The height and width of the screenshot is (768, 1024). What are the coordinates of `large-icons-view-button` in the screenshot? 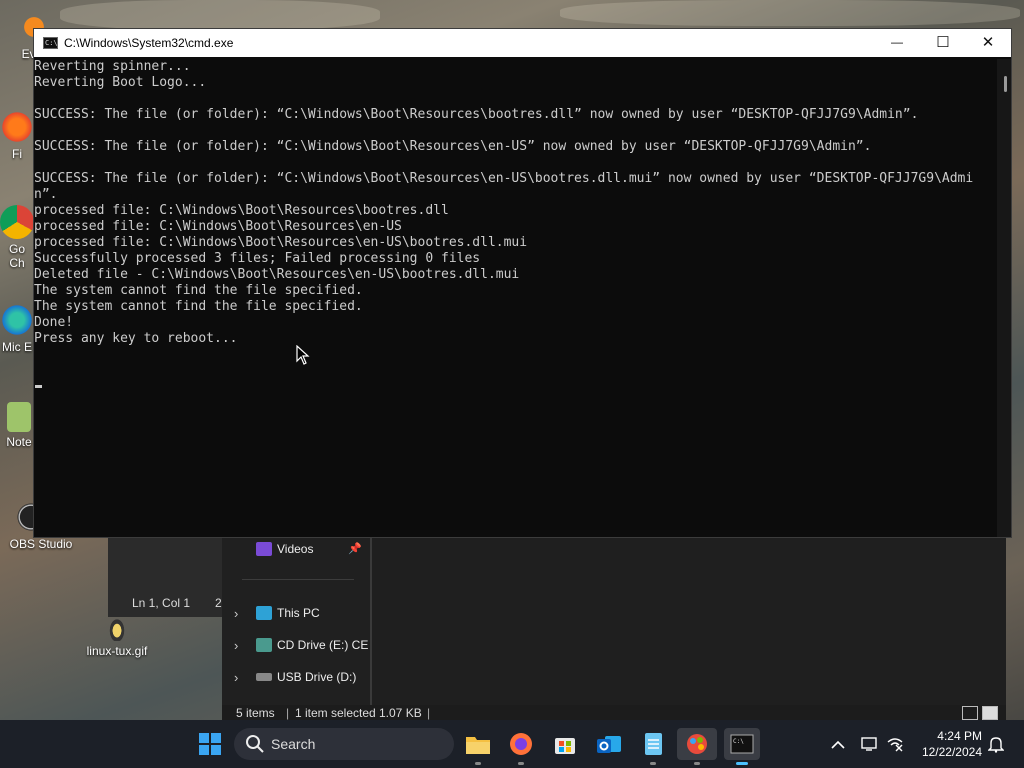 It's located at (990, 713).